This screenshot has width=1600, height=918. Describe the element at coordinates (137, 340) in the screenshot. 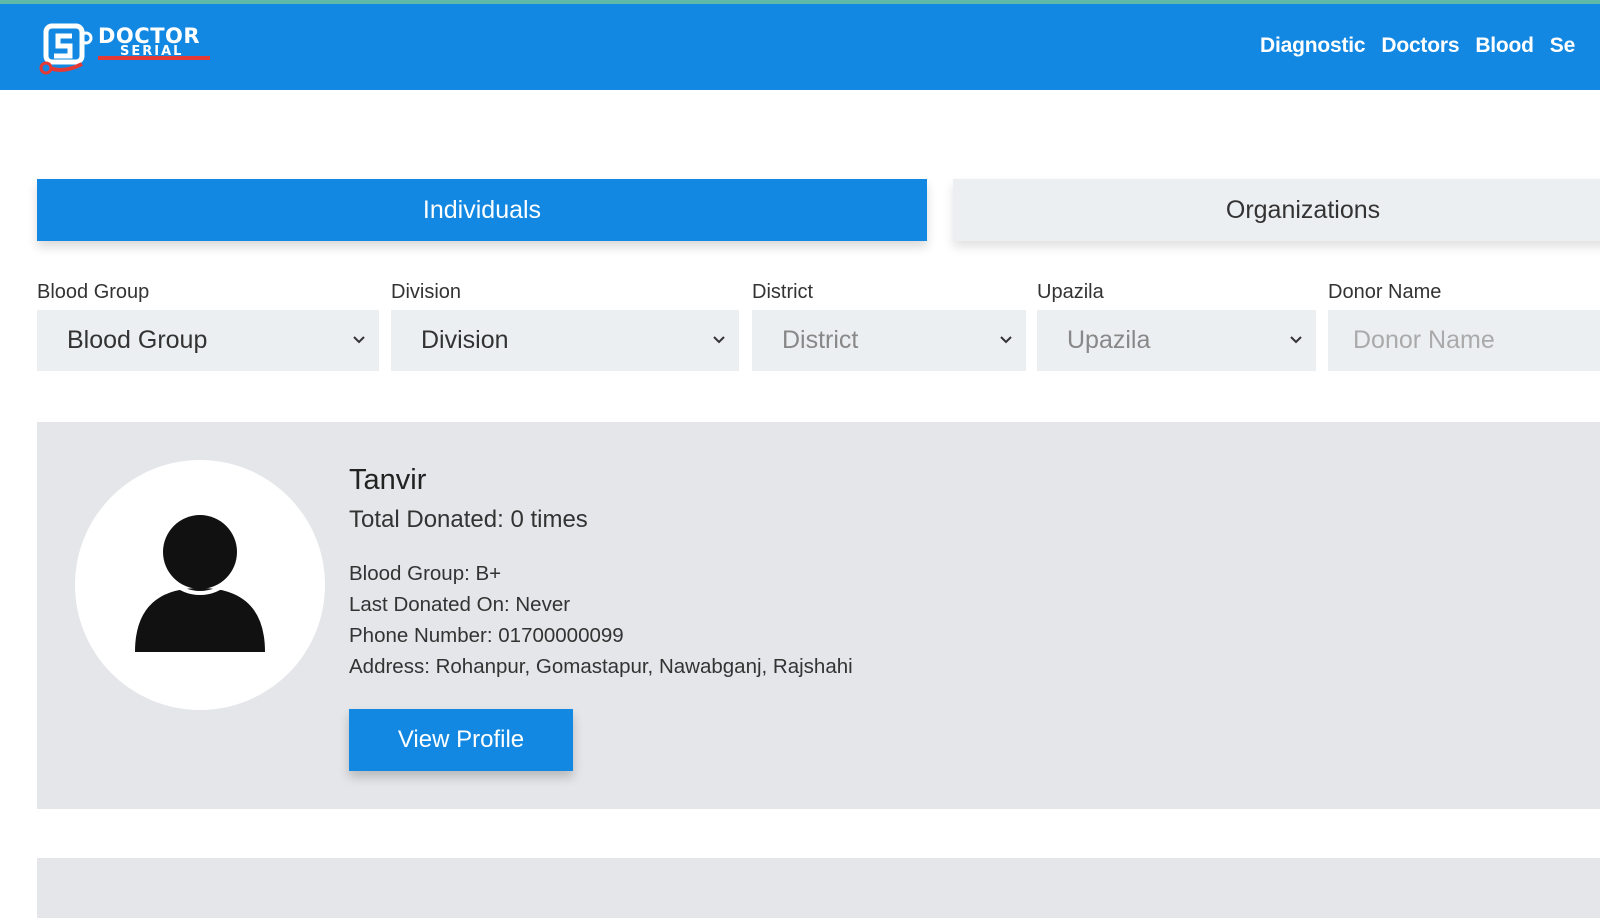

I see `blood-group-value: Blood Group` at that location.